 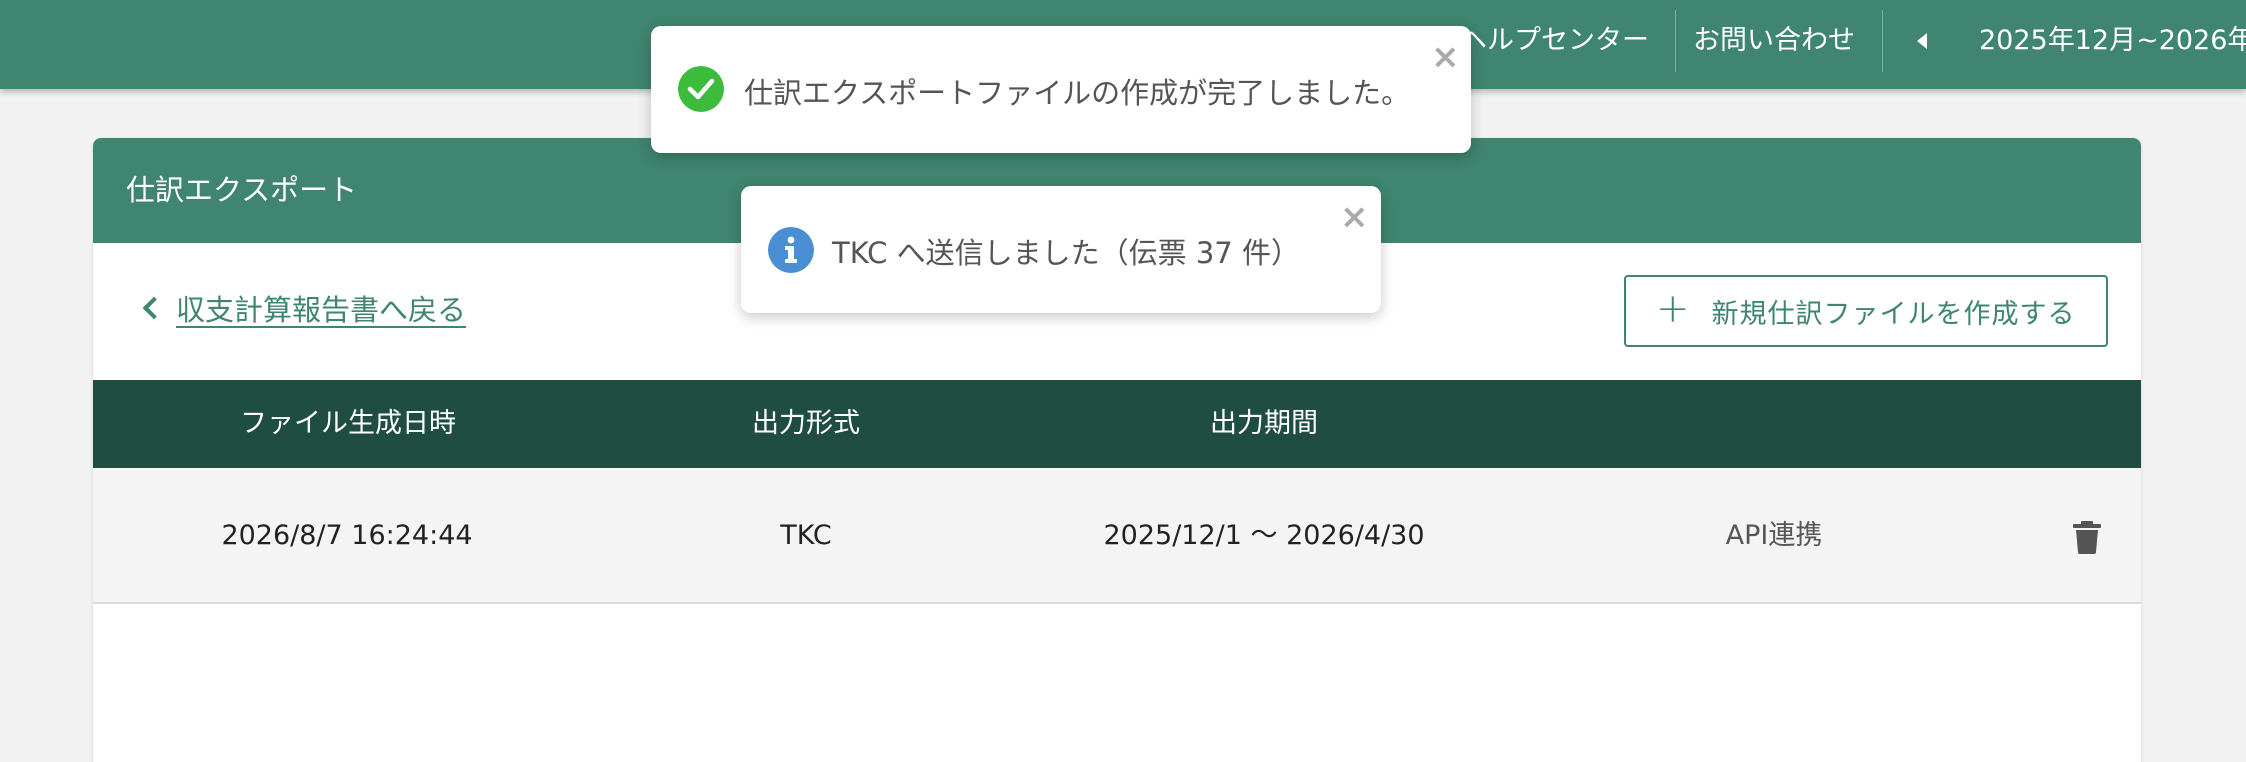 I want to click on chevron-left-icon, so click(x=154, y=308).